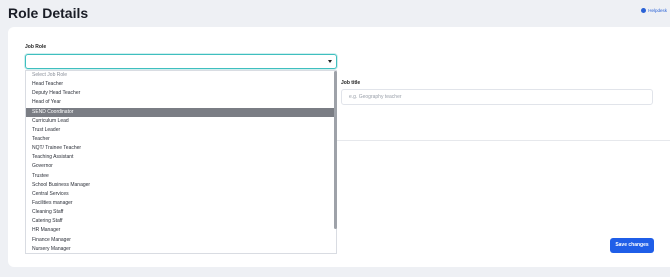  What do you see at coordinates (644, 10) in the screenshot?
I see `help-icon` at bounding box center [644, 10].